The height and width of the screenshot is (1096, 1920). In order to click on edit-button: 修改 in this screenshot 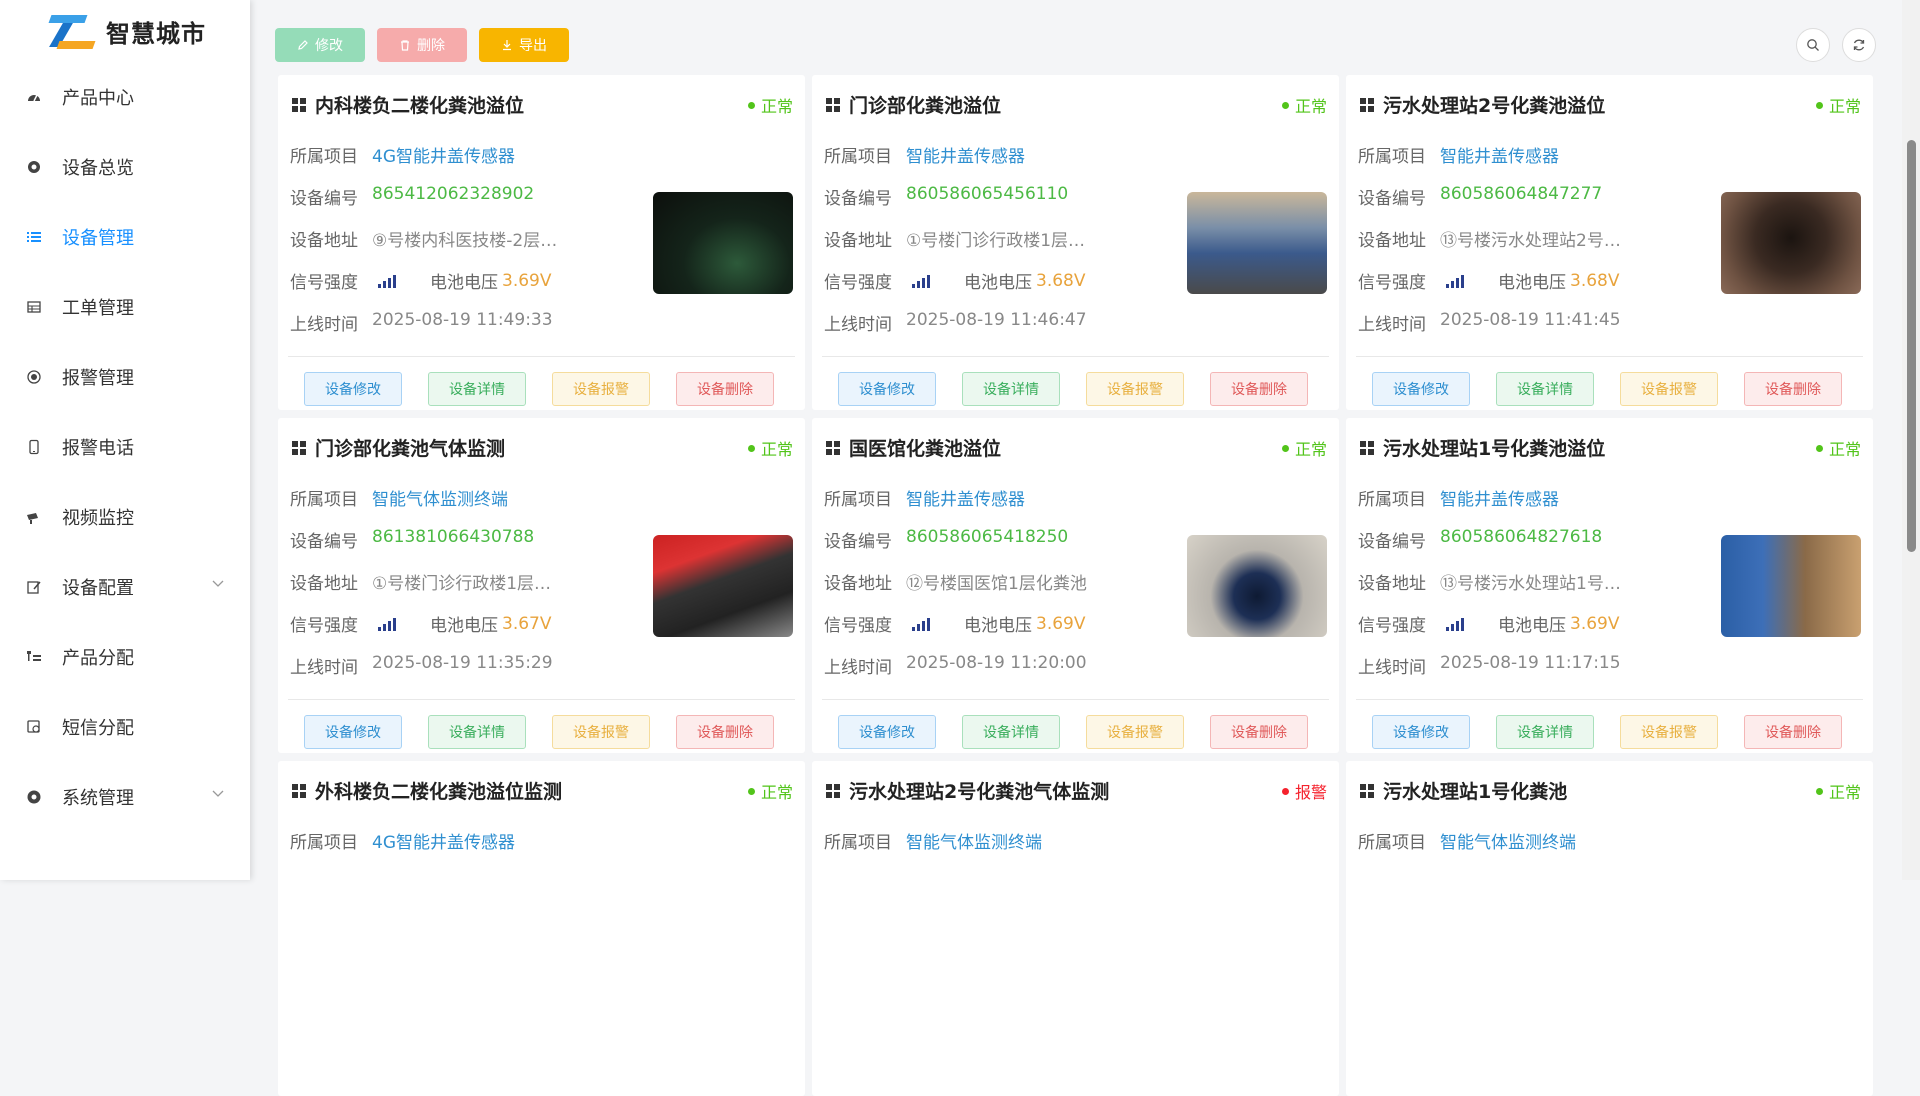, I will do `click(320, 45)`.